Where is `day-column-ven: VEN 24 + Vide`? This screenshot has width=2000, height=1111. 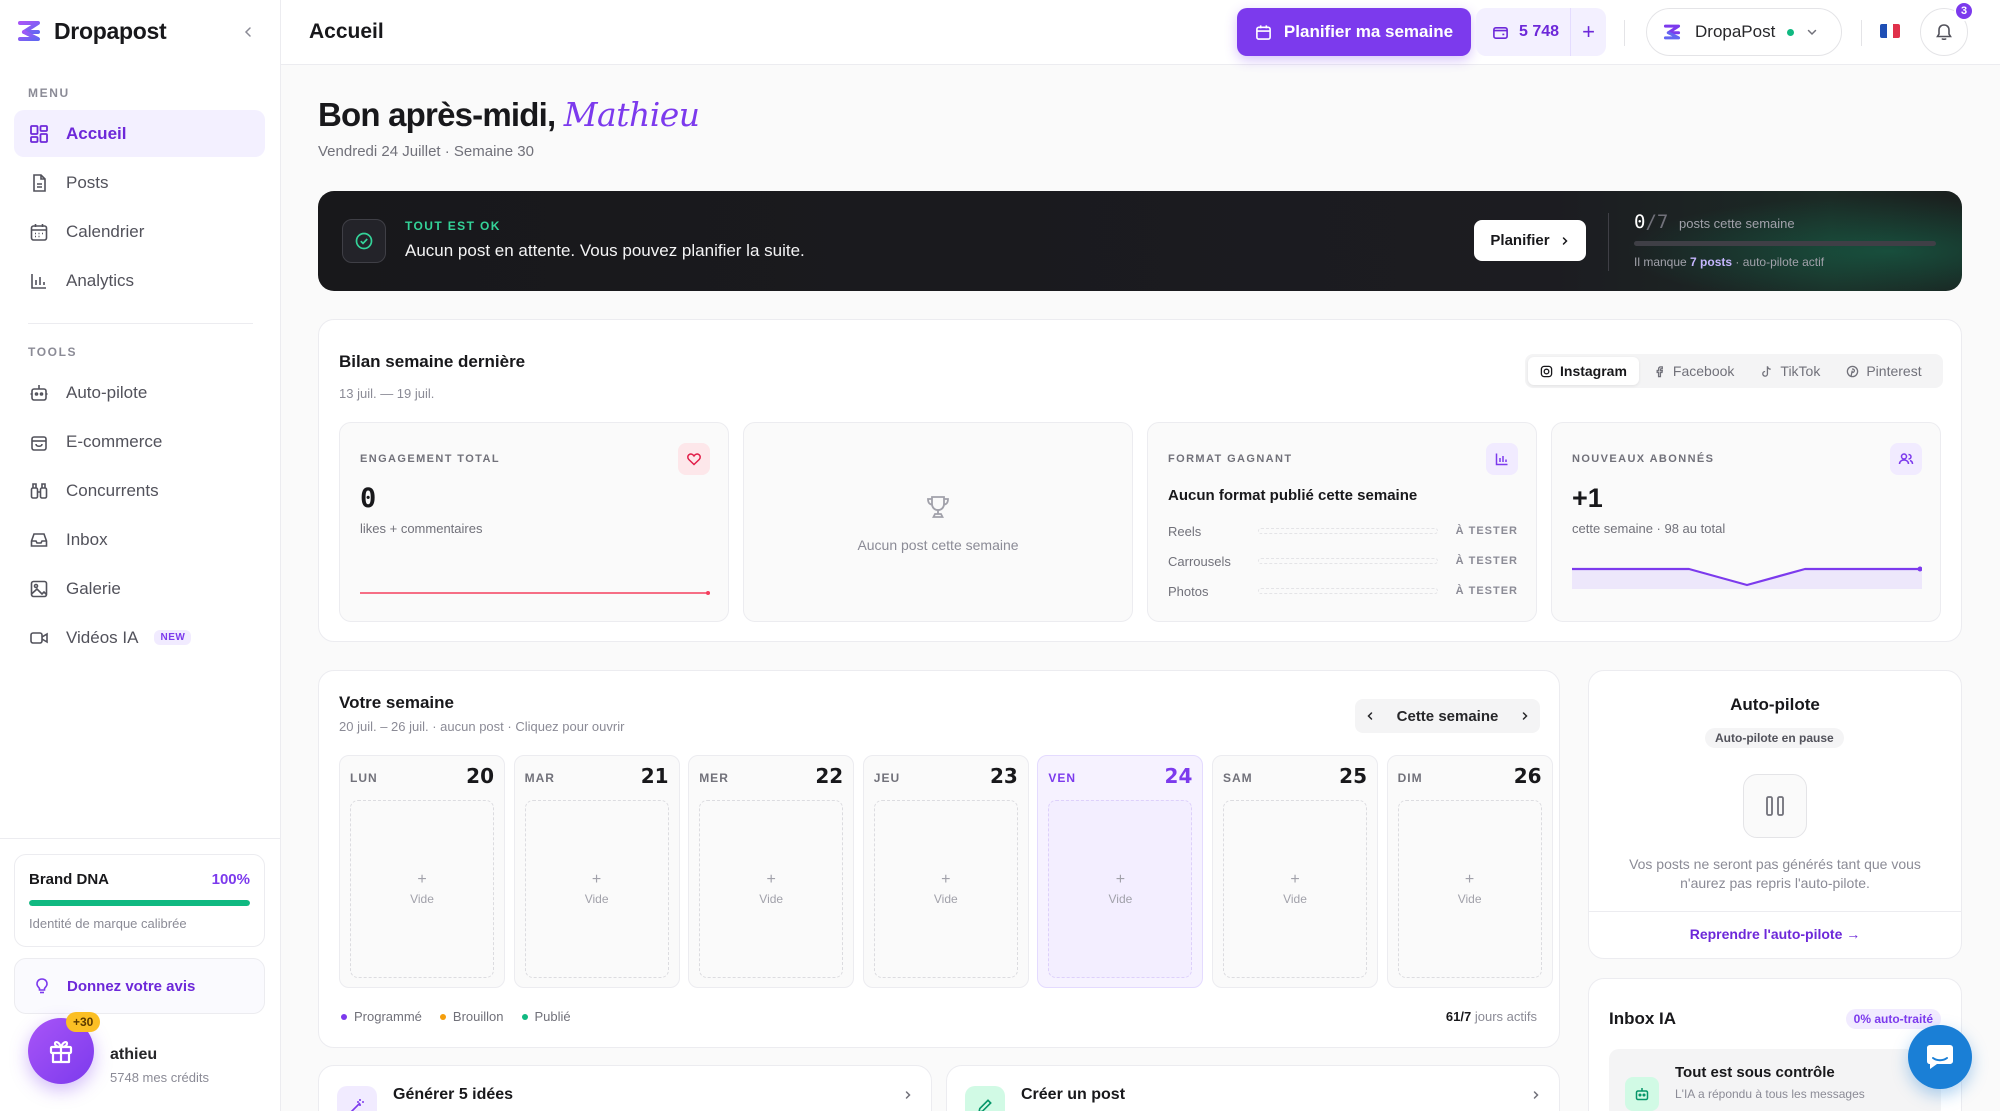 day-column-ven: VEN 24 + Vide is located at coordinates (1120, 871).